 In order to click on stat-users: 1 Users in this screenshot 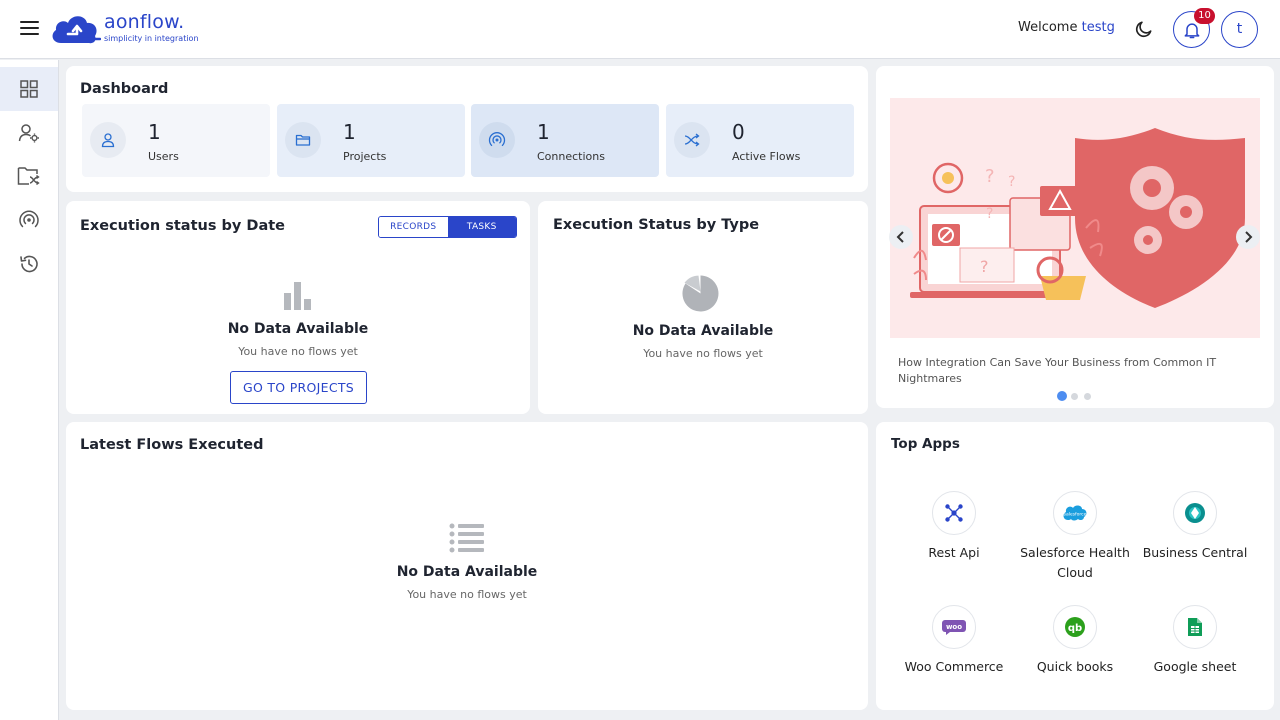, I will do `click(176, 140)`.